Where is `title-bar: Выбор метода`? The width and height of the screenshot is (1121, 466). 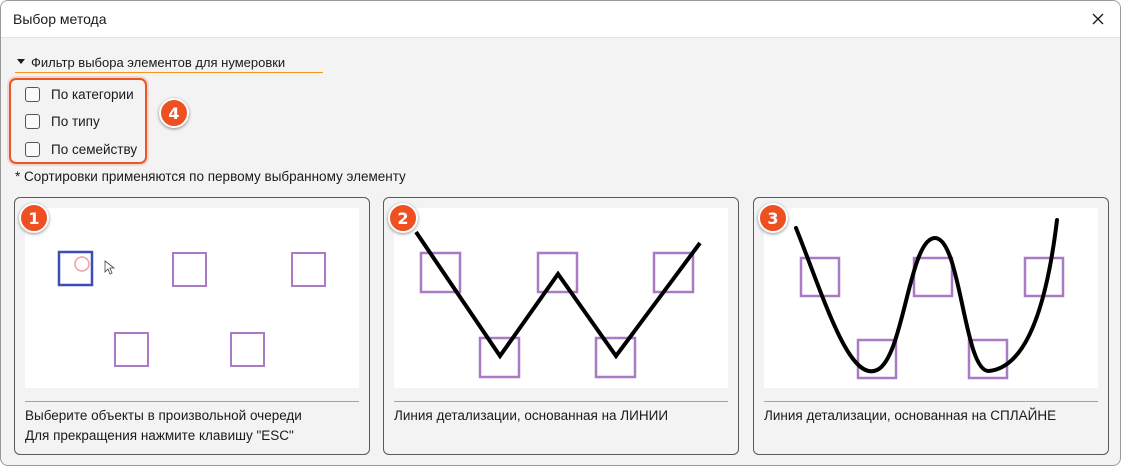 title-bar: Выбор метода is located at coordinates (560, 19).